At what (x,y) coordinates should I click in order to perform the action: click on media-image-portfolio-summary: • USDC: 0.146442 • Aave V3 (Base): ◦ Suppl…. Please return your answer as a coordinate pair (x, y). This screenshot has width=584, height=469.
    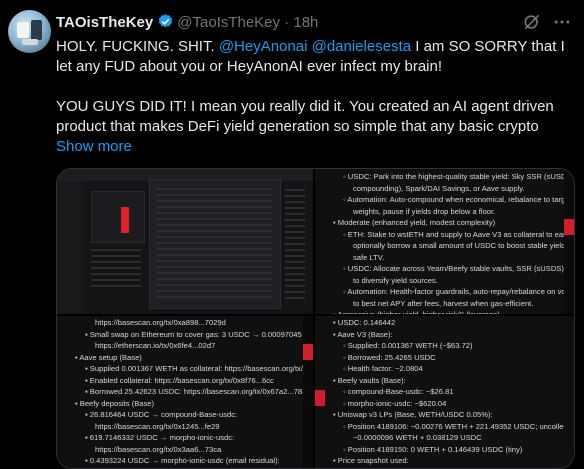
    Looking at the image, I should click on (444, 392).